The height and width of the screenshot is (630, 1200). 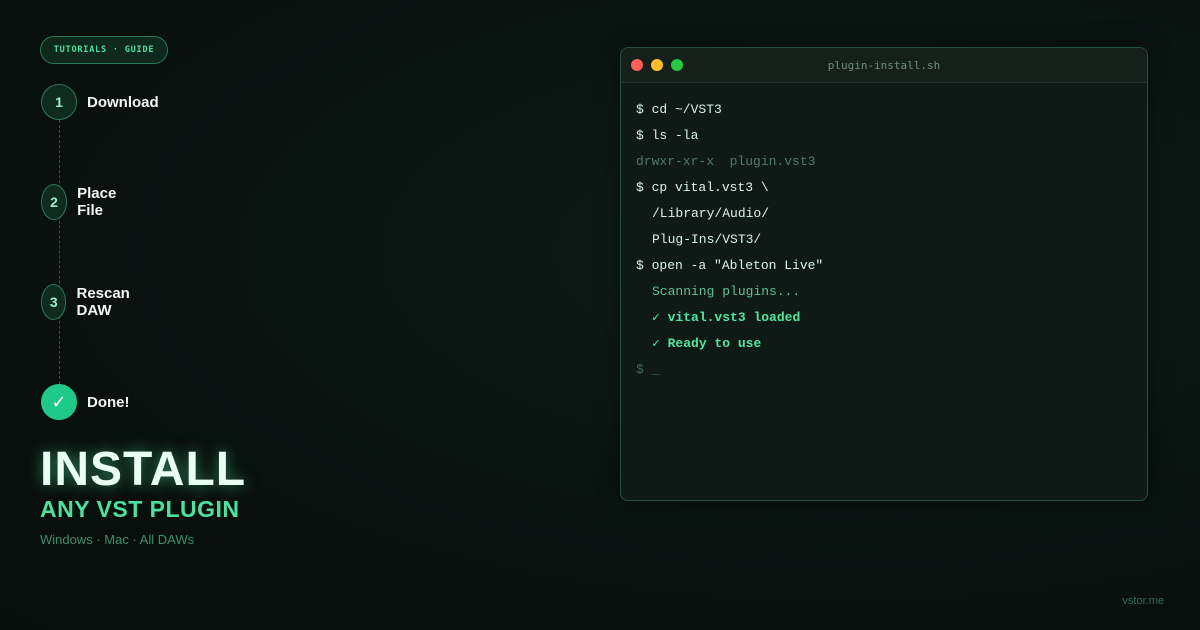 What do you see at coordinates (707, 343) in the screenshot?
I see `terminal-line: ✓ Ready to use` at bounding box center [707, 343].